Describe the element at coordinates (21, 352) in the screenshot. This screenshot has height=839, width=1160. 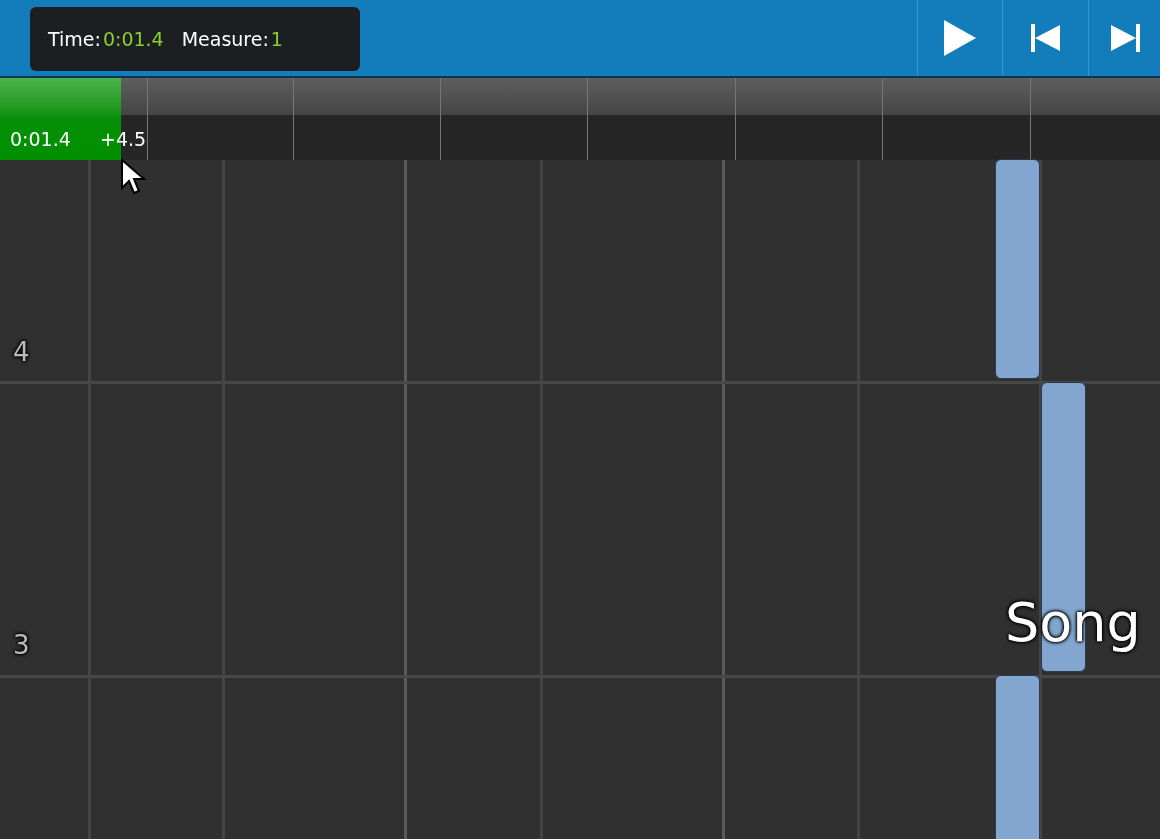
I see `row-number: 4` at that location.